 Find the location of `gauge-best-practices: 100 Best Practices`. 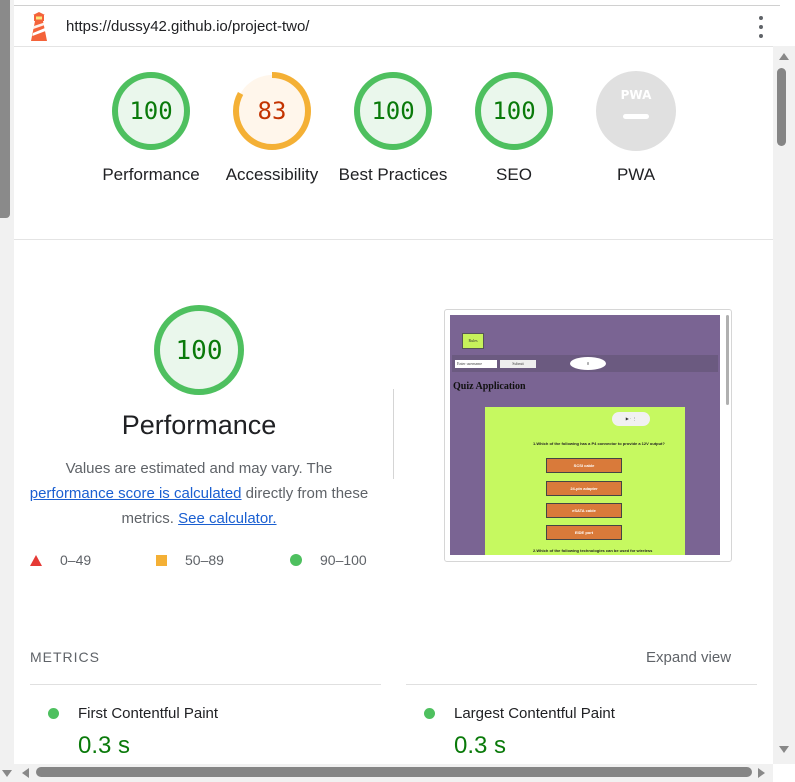

gauge-best-practices: 100 Best Practices is located at coordinates (393, 128).